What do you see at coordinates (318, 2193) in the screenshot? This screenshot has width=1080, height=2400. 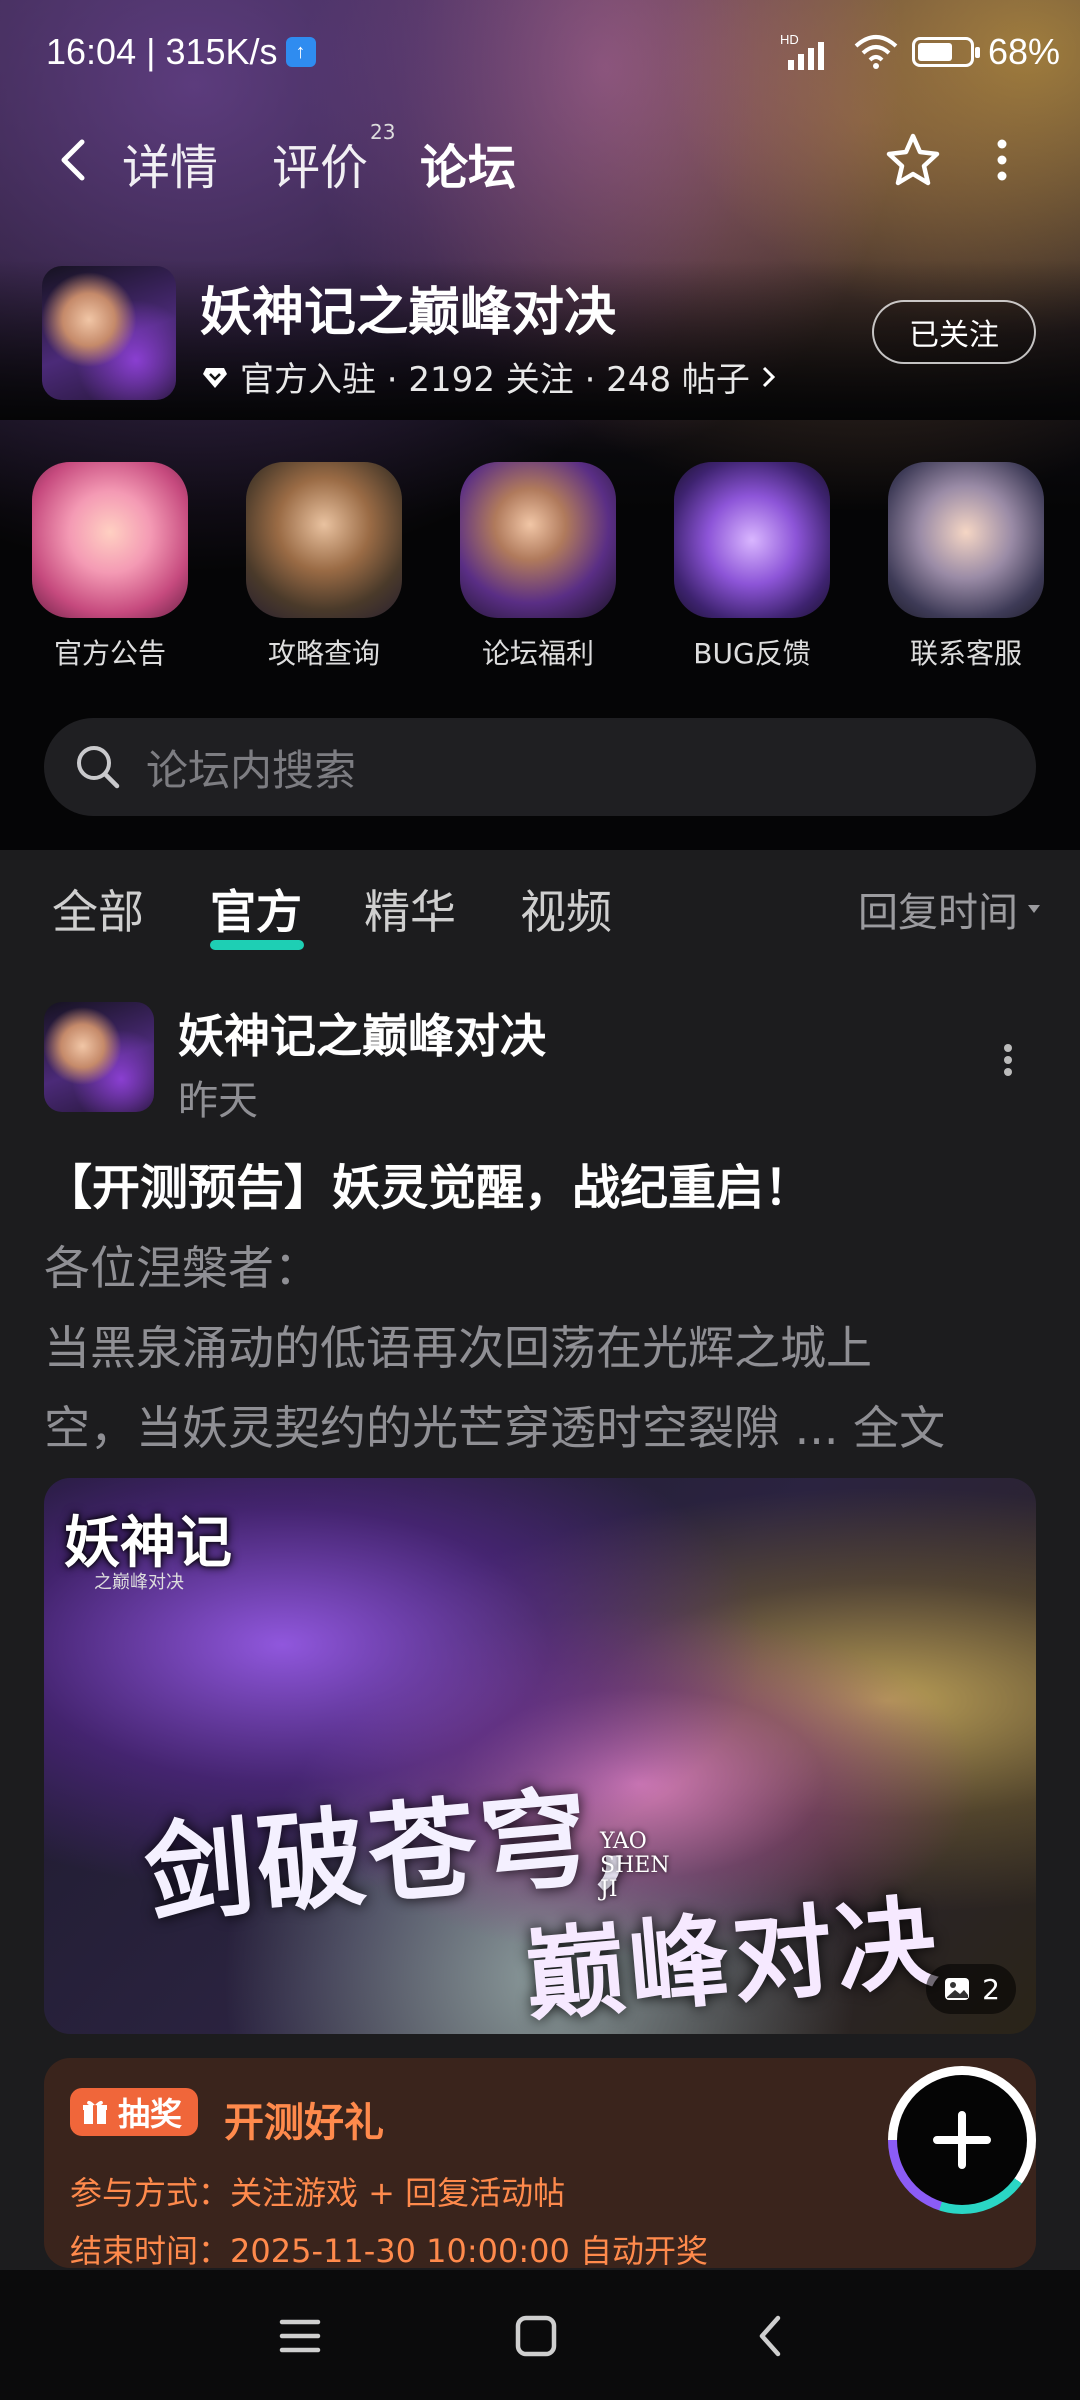 I see `lottery-join-method: 参与方式：关注游戏 + 回复活动帖` at bounding box center [318, 2193].